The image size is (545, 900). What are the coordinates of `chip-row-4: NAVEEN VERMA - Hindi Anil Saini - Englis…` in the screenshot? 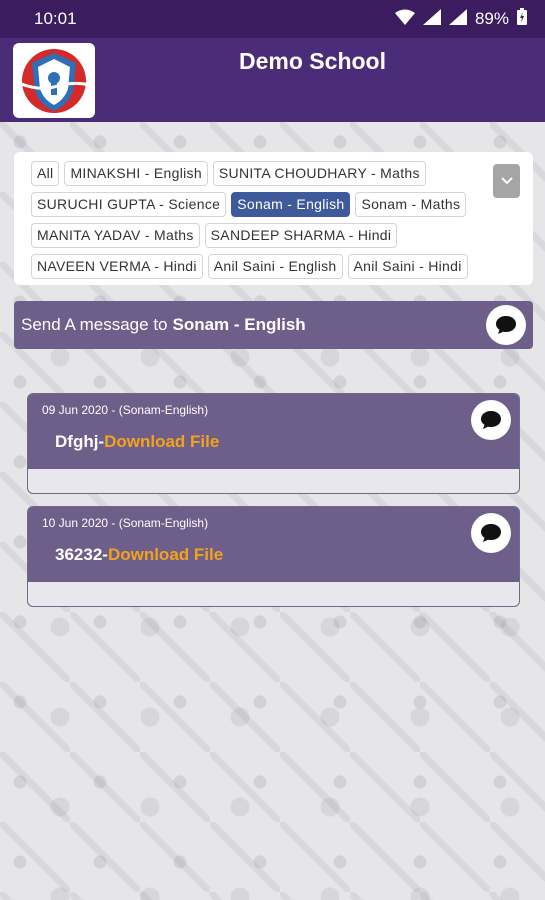 It's located at (249, 266).